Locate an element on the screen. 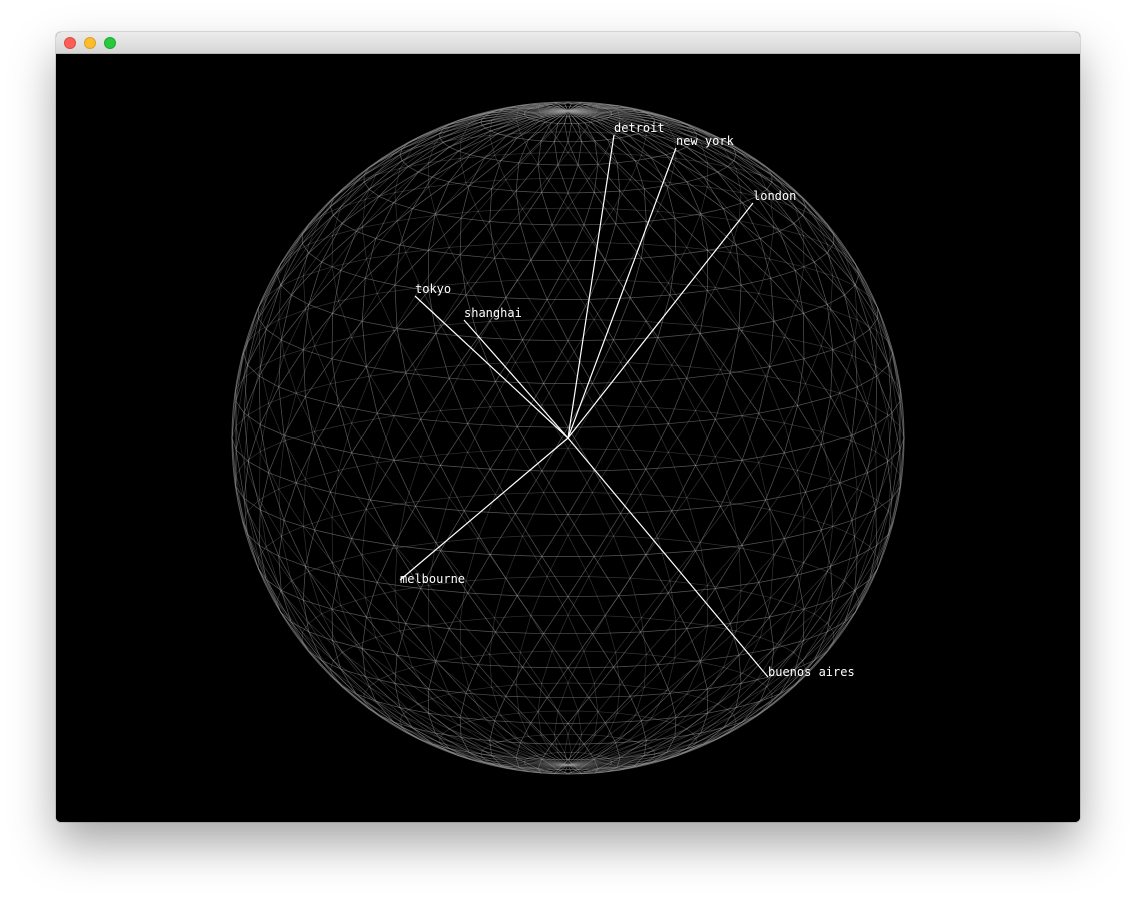 The width and height of the screenshot is (1136, 902). minimize-button is located at coordinates (90, 43).